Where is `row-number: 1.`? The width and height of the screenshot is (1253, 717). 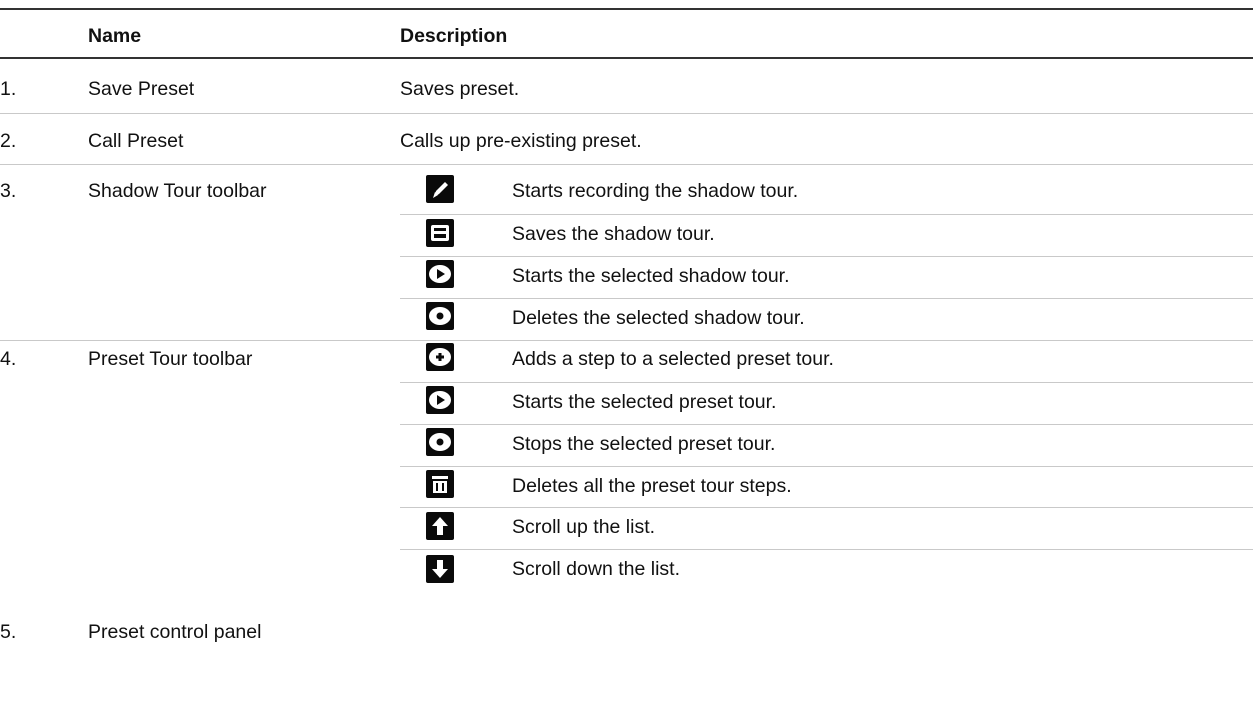 row-number: 1. is located at coordinates (8, 89).